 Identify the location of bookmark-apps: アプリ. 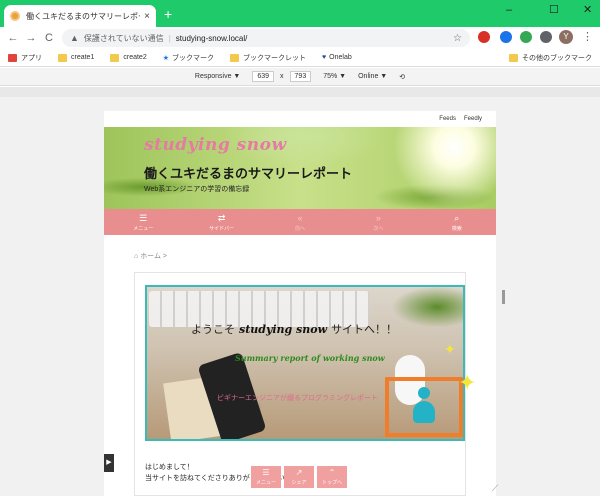
(25, 58).